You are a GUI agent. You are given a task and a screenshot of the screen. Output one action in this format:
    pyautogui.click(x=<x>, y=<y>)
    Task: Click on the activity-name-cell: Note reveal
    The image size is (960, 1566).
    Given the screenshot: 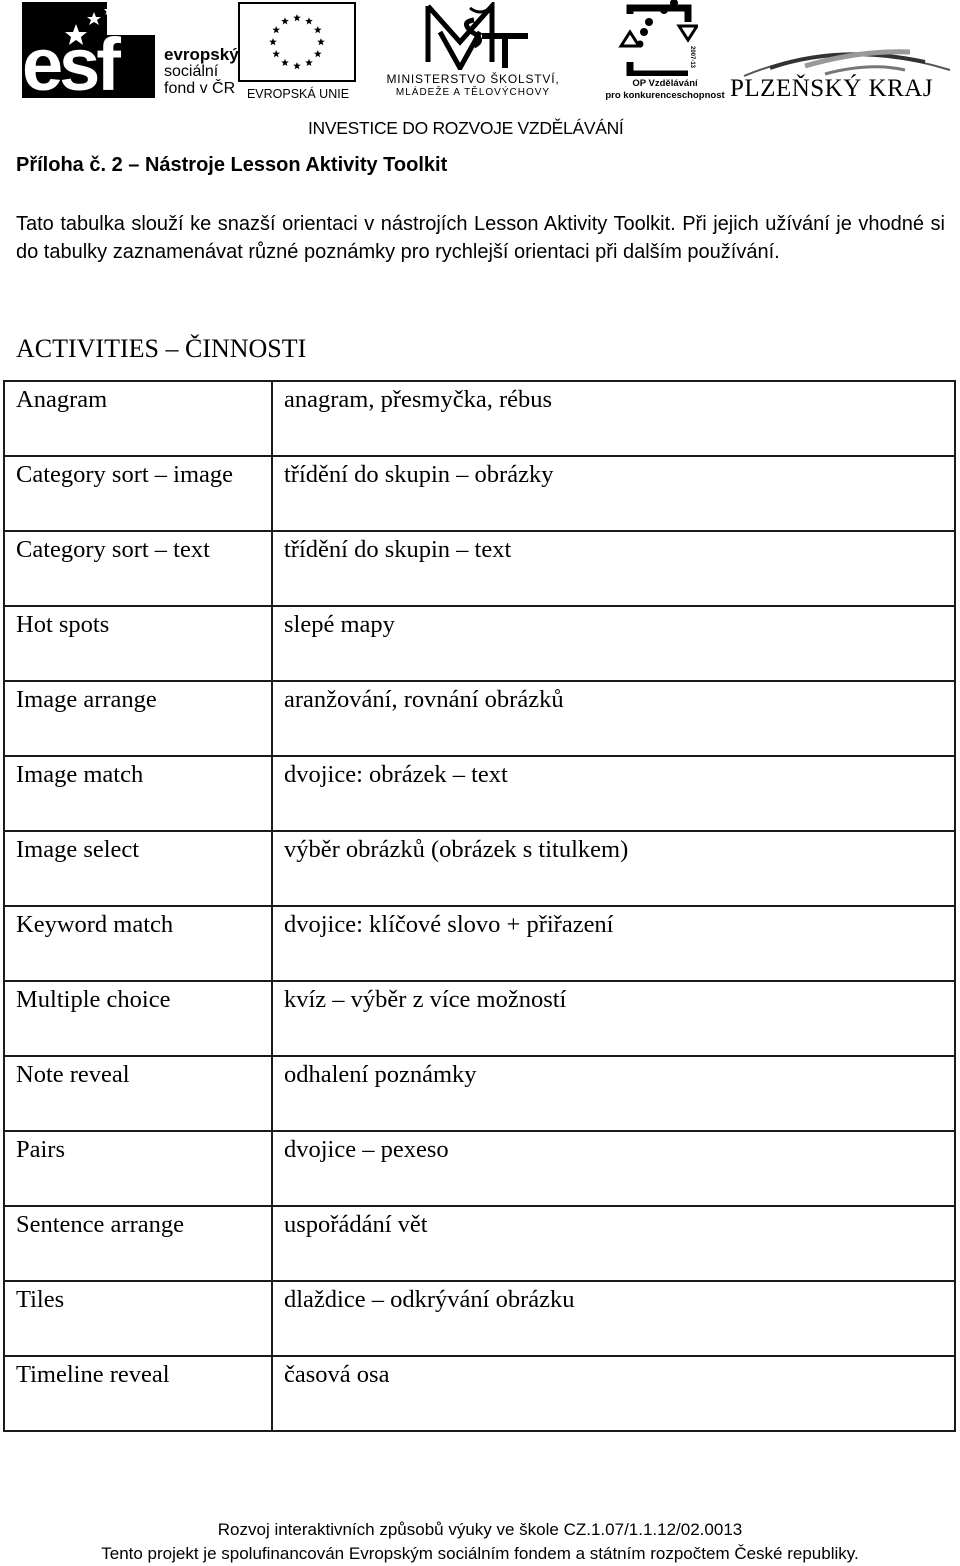 What is the action you would take?
    pyautogui.click(x=138, y=1093)
    